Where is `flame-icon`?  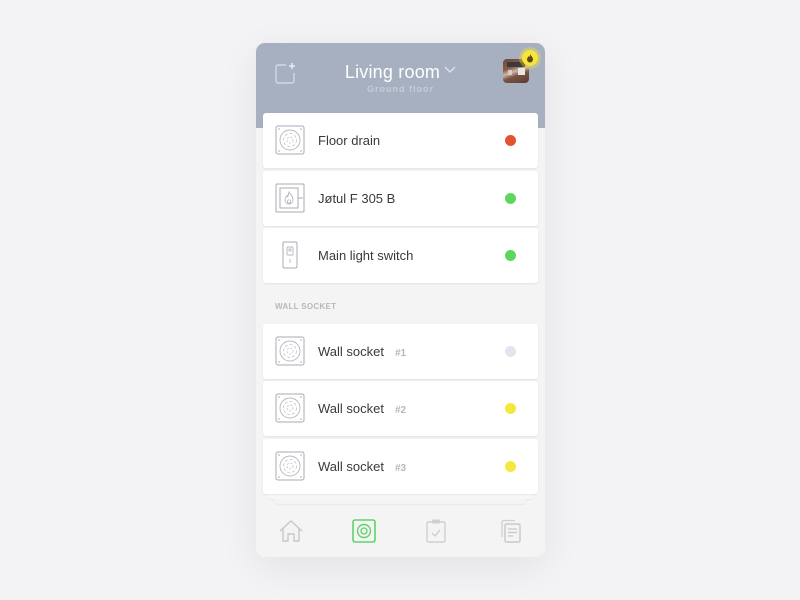
flame-icon is located at coordinates (530, 58).